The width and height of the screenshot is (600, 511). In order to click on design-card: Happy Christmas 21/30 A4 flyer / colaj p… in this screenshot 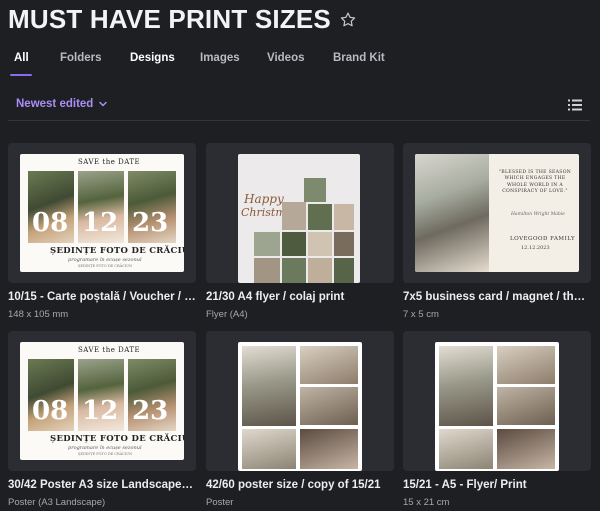, I will do `click(300, 233)`.